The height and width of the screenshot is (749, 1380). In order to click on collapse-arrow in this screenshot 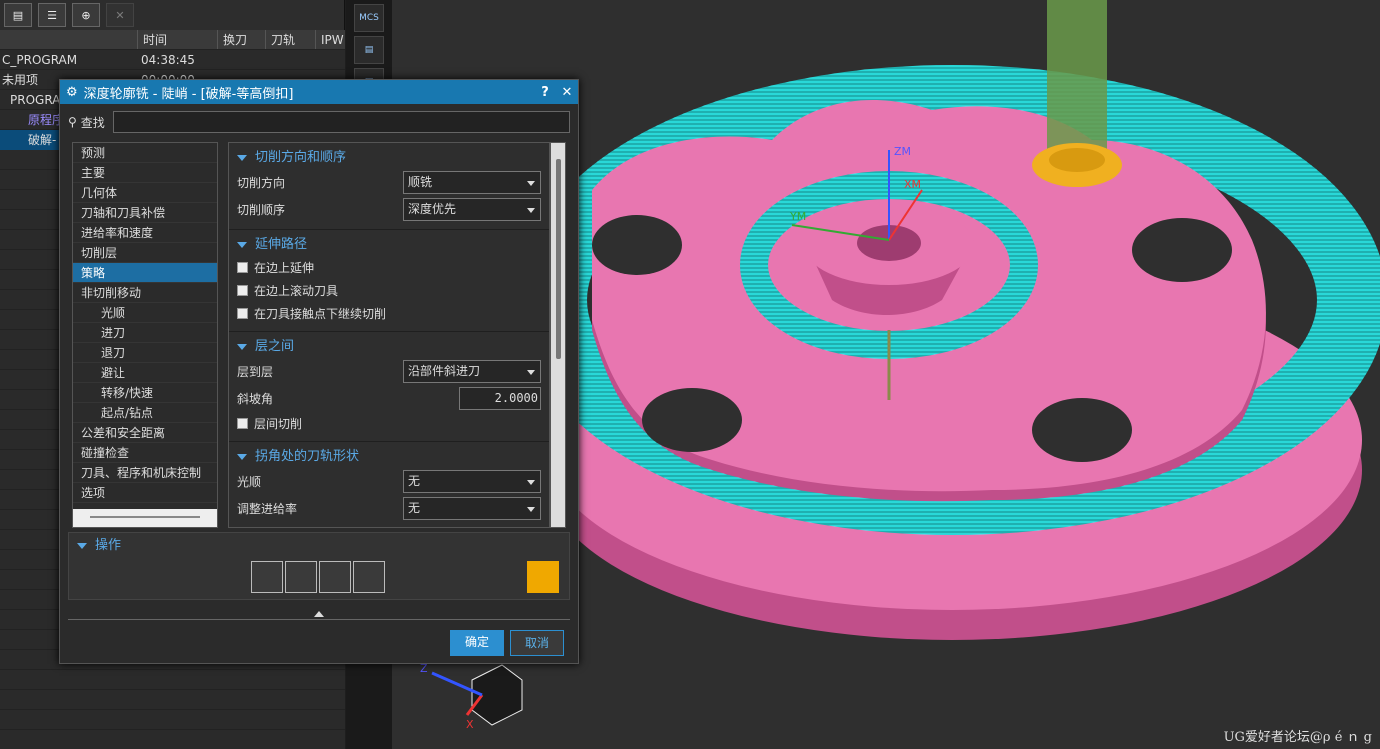, I will do `click(319, 613)`.